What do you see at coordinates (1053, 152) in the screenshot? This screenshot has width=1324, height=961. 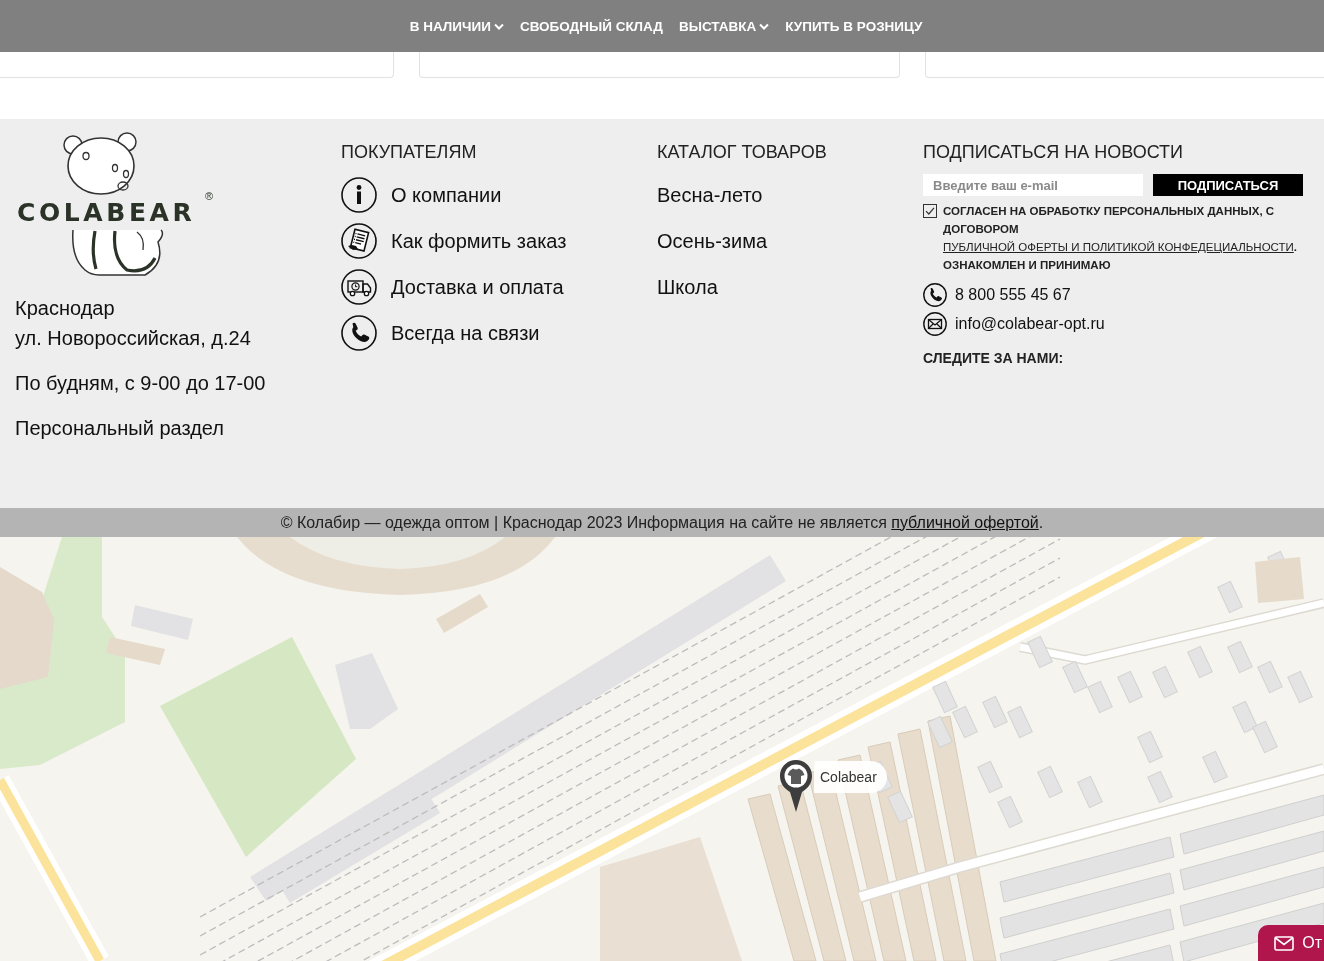 I see `column-heading: ПОДПИСАТЬСЯ НА НОВОСТИ` at bounding box center [1053, 152].